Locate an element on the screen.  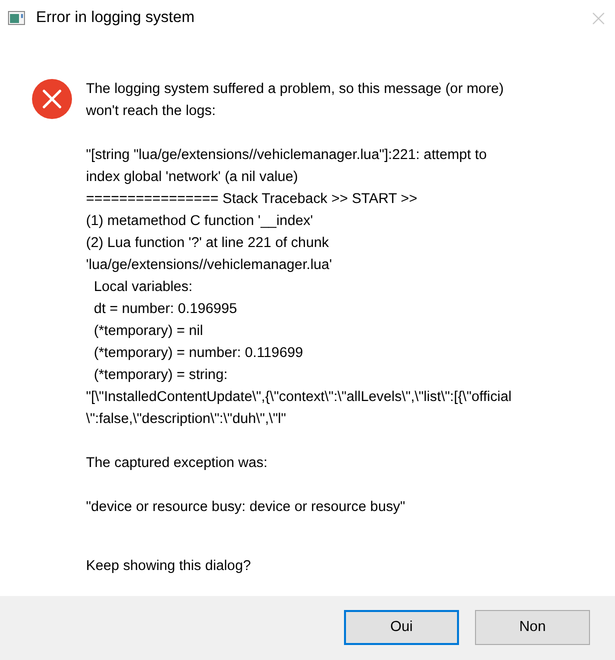
error-icon is located at coordinates (52, 99).